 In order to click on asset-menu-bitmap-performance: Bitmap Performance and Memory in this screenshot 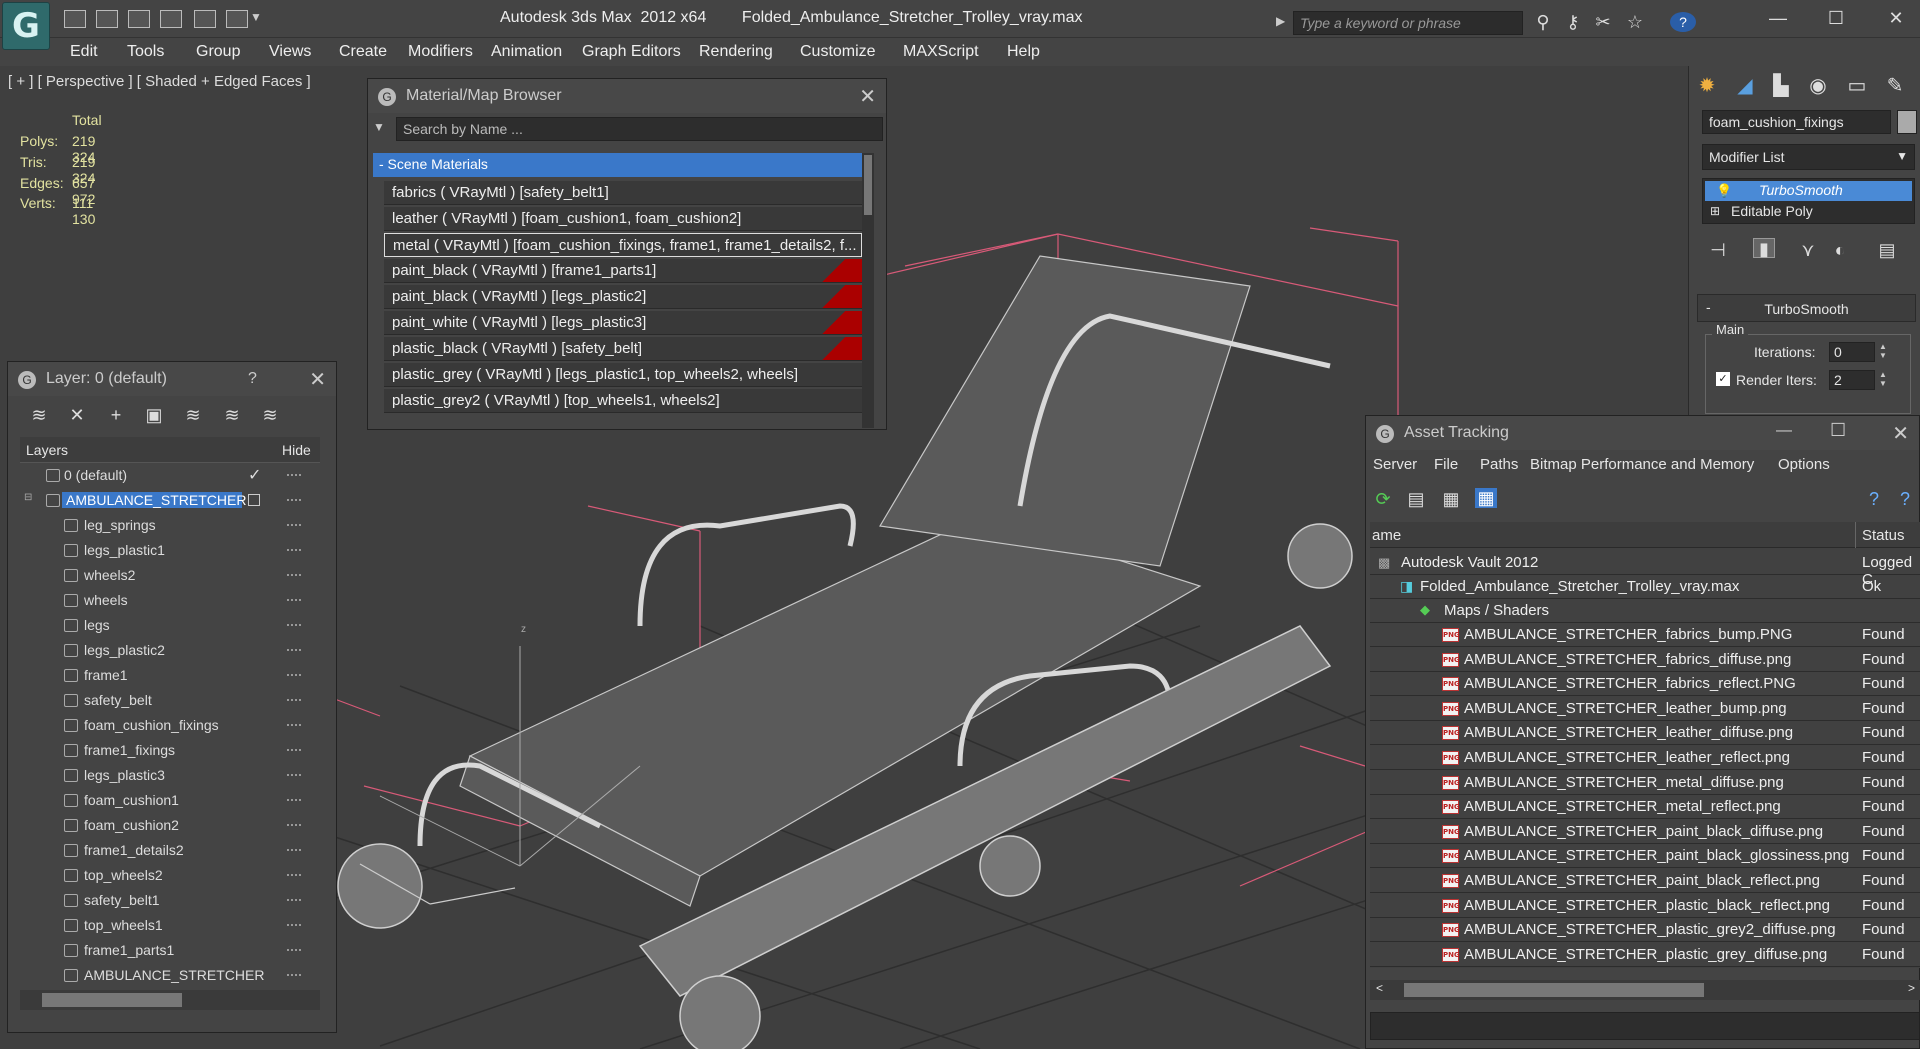, I will do `click(1642, 464)`.